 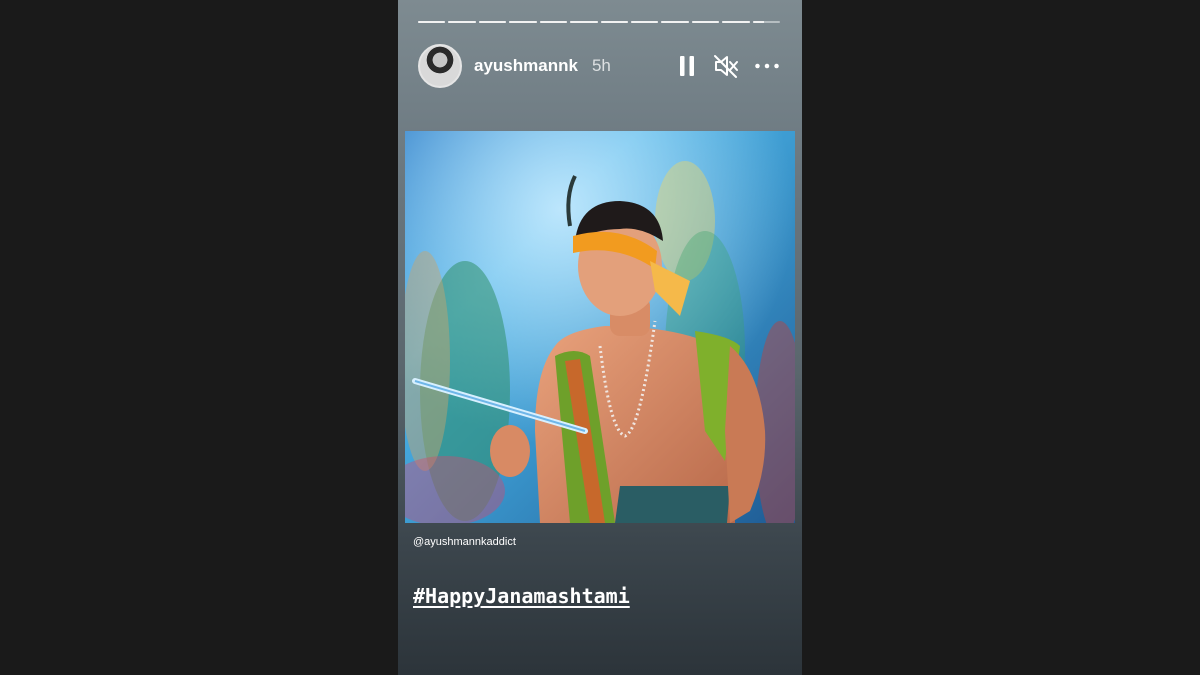 What do you see at coordinates (526, 66) in the screenshot?
I see `username: ayushmannk` at bounding box center [526, 66].